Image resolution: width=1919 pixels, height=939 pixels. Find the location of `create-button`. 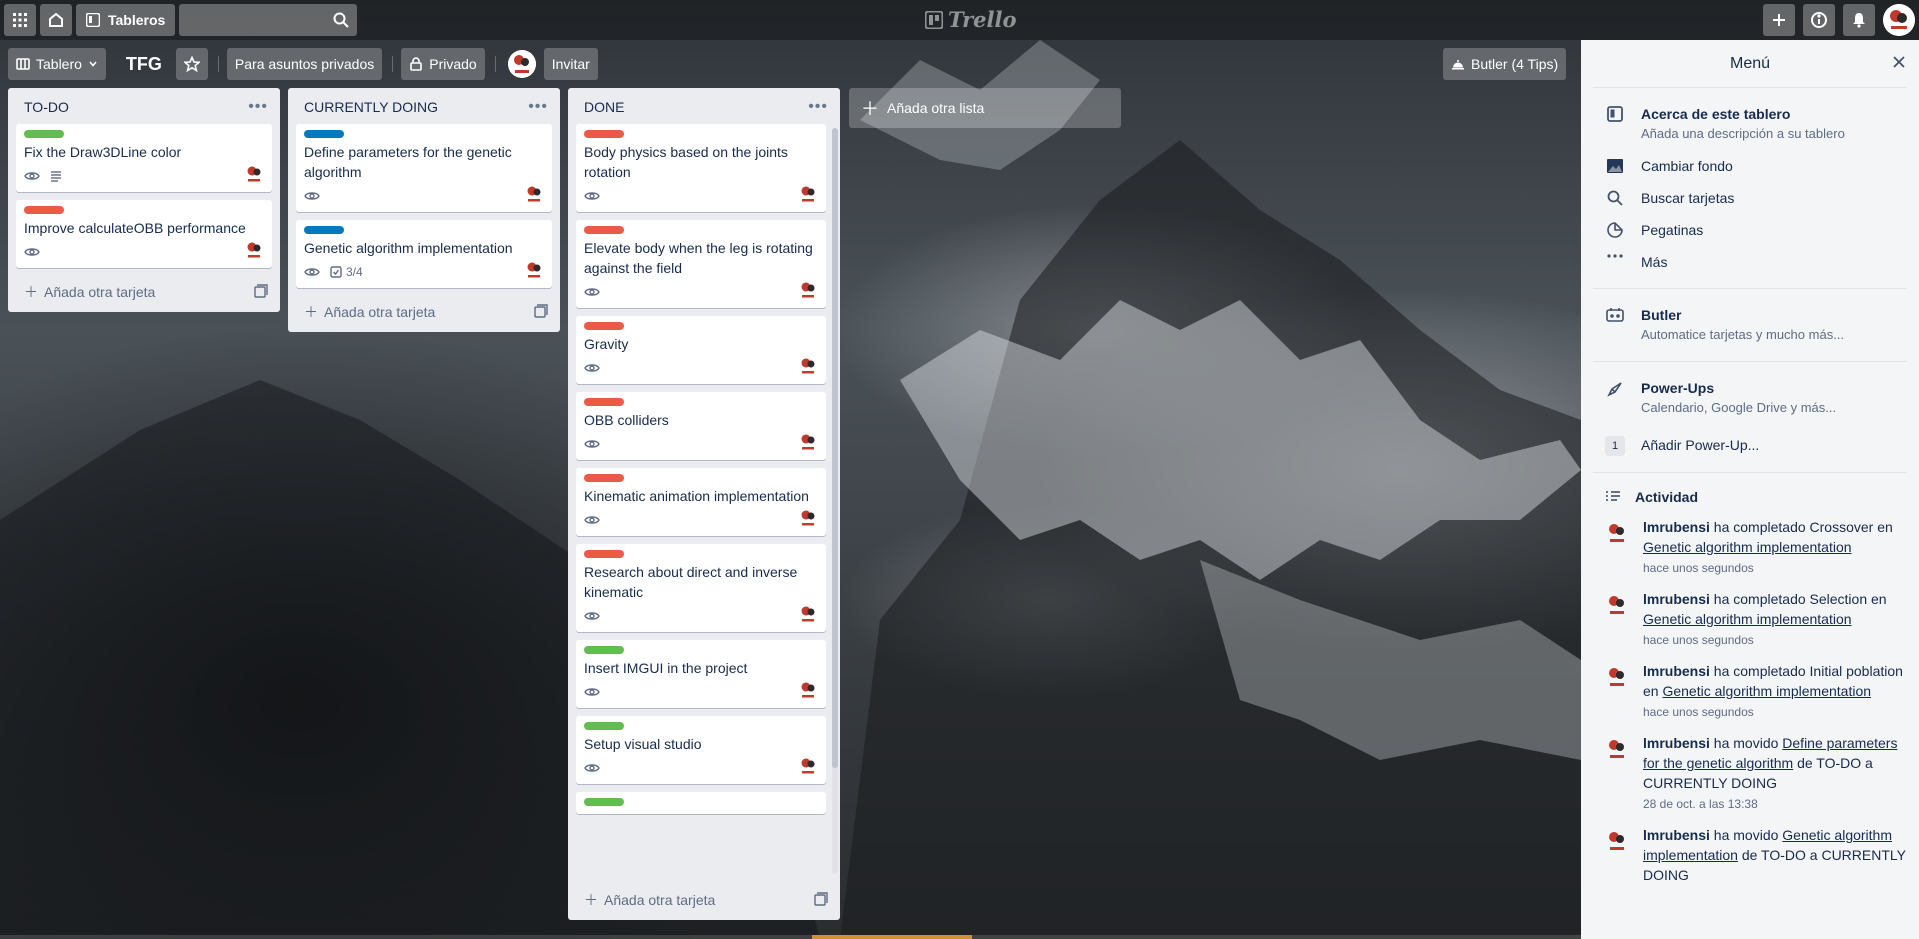

create-button is located at coordinates (1779, 20).